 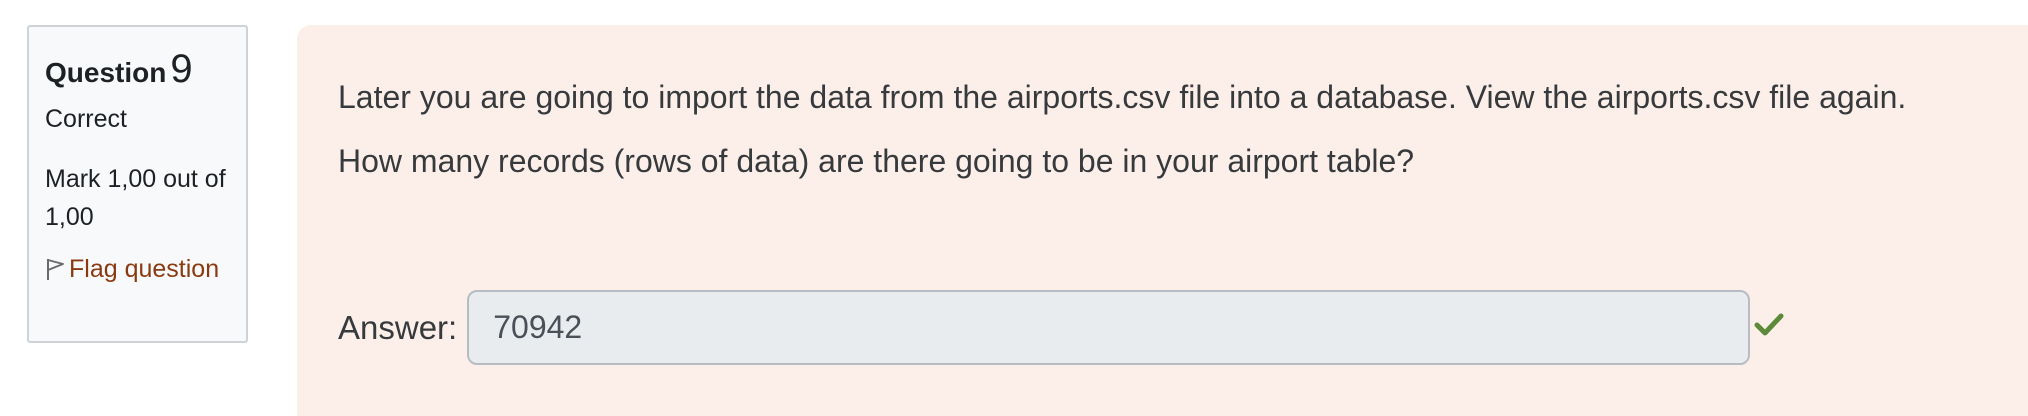 I want to click on flag-icon, so click(x=55, y=273).